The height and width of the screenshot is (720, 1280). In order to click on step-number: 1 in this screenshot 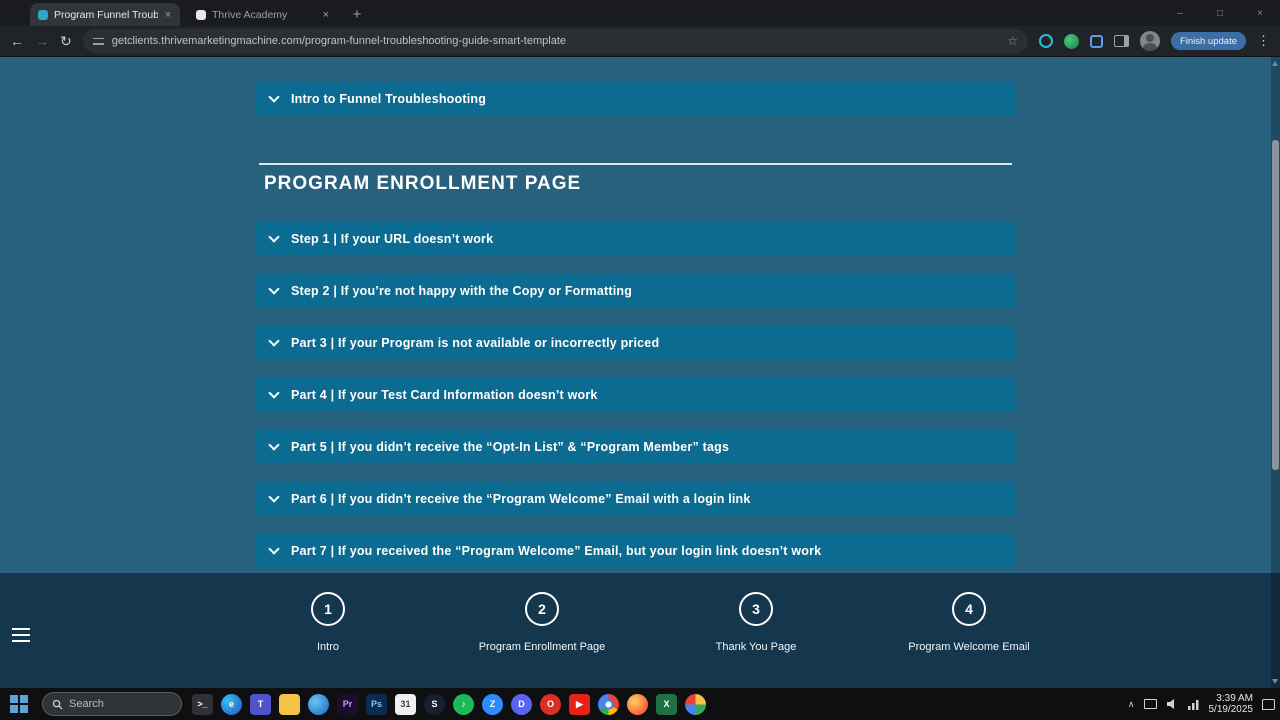, I will do `click(328, 609)`.